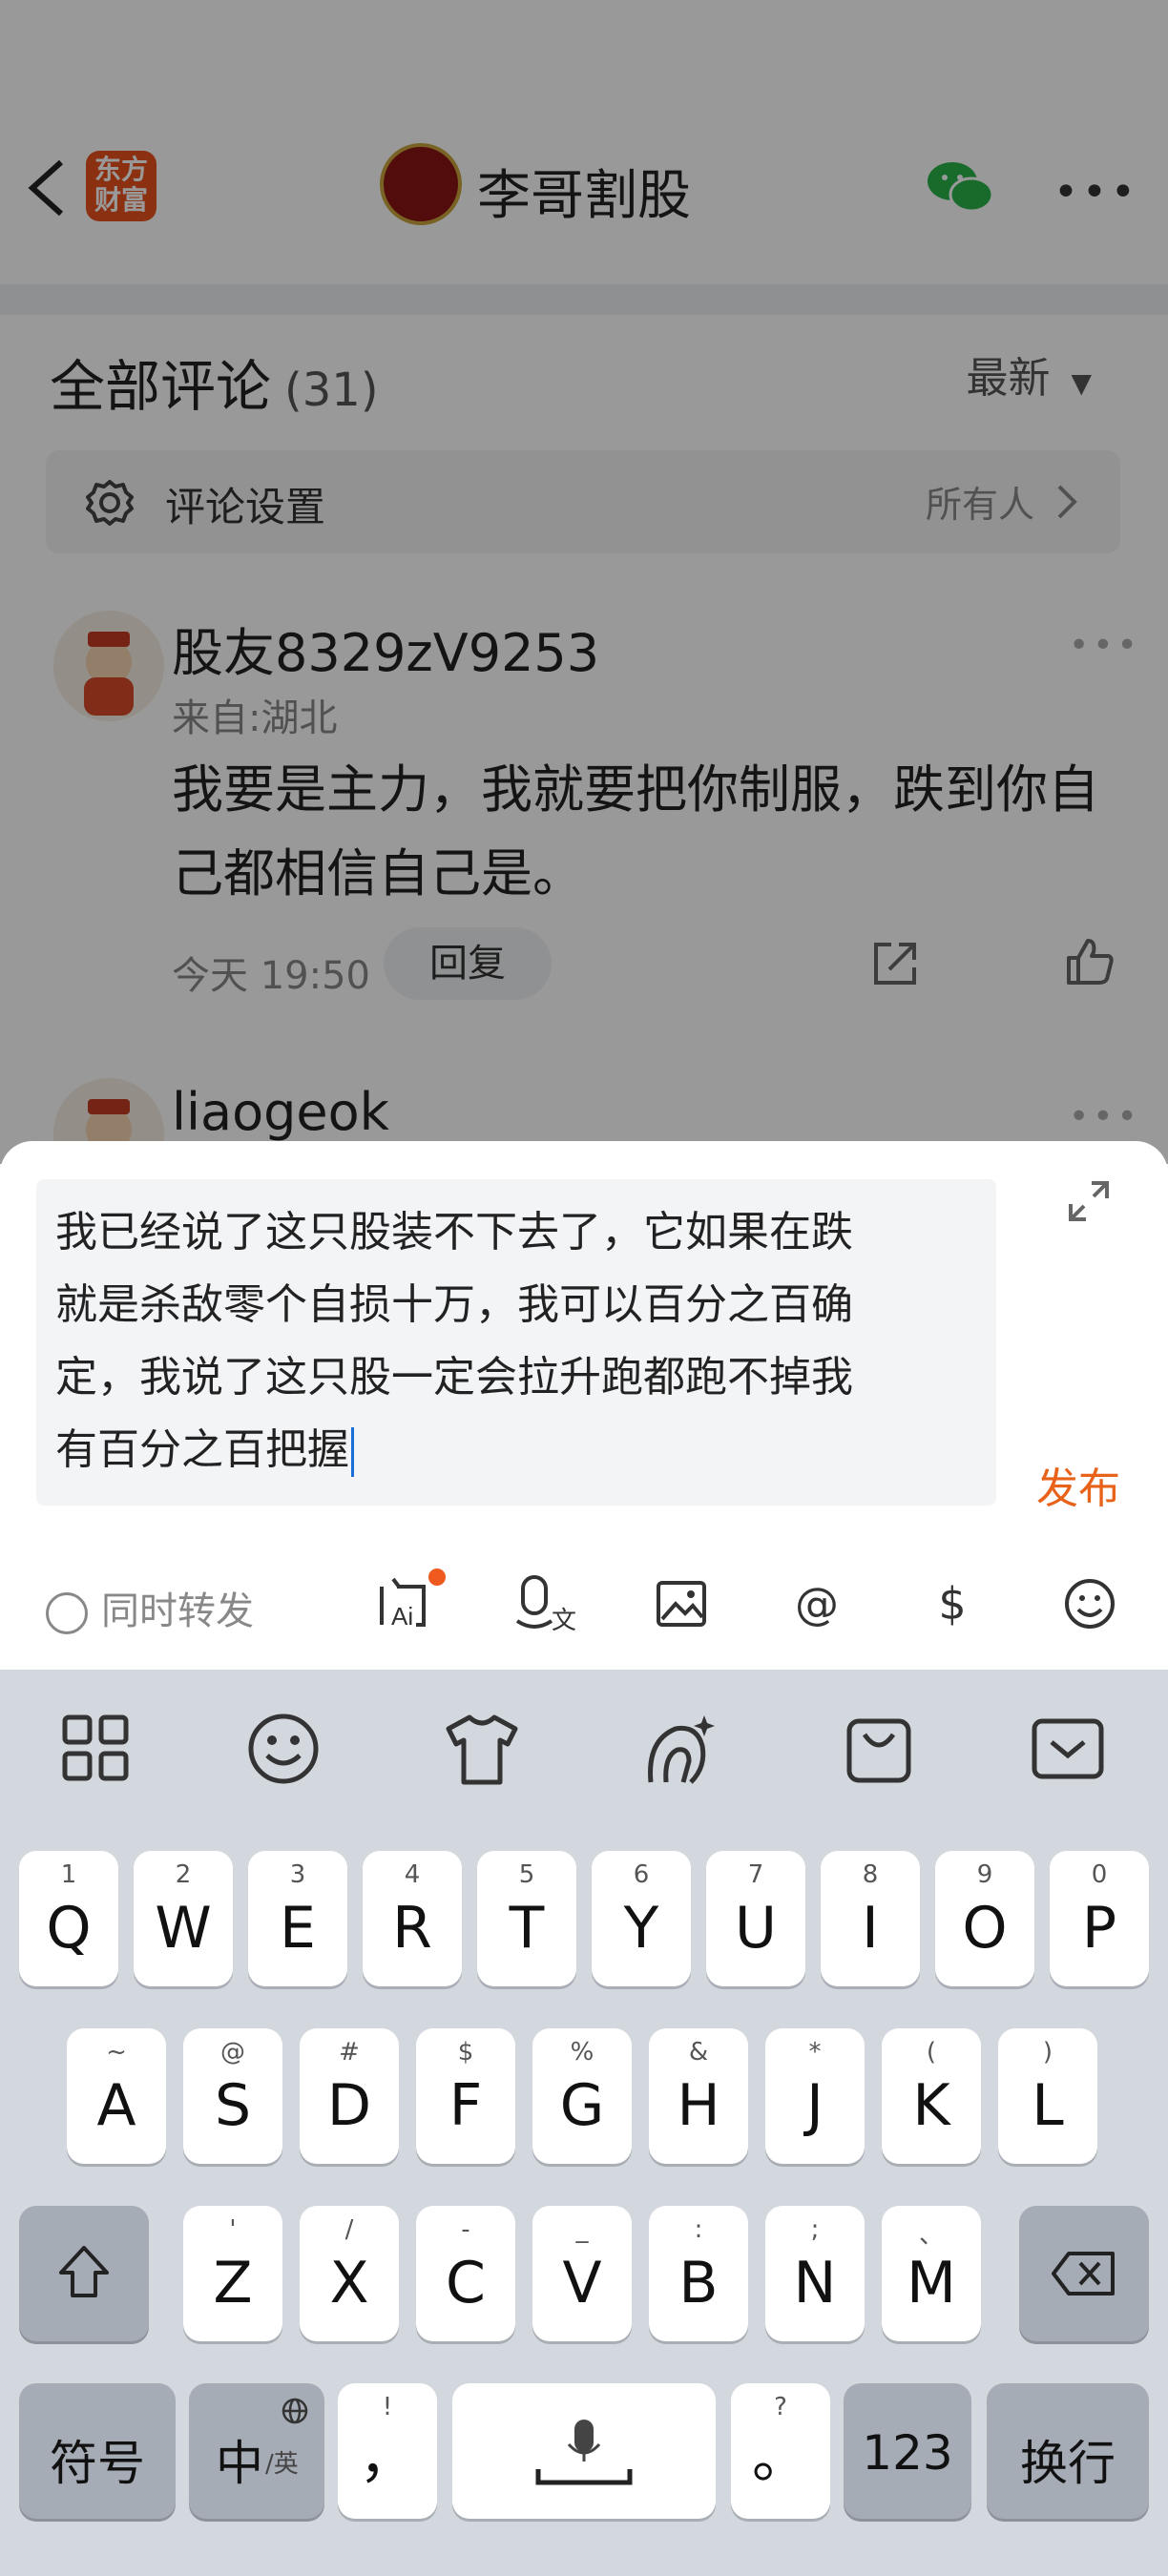 This screenshot has width=1168, height=2576. What do you see at coordinates (412, 1874) in the screenshot?
I see `key-hint: 4` at bounding box center [412, 1874].